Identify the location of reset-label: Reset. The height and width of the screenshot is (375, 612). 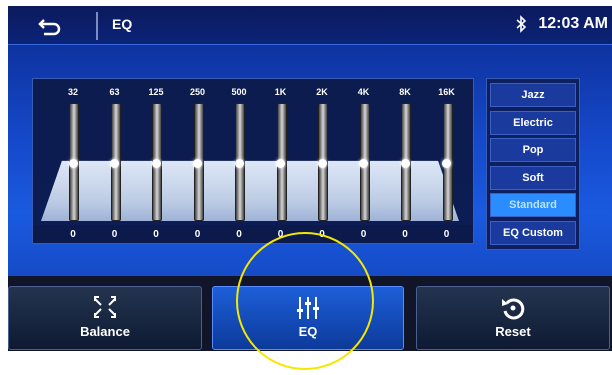
(513, 331).